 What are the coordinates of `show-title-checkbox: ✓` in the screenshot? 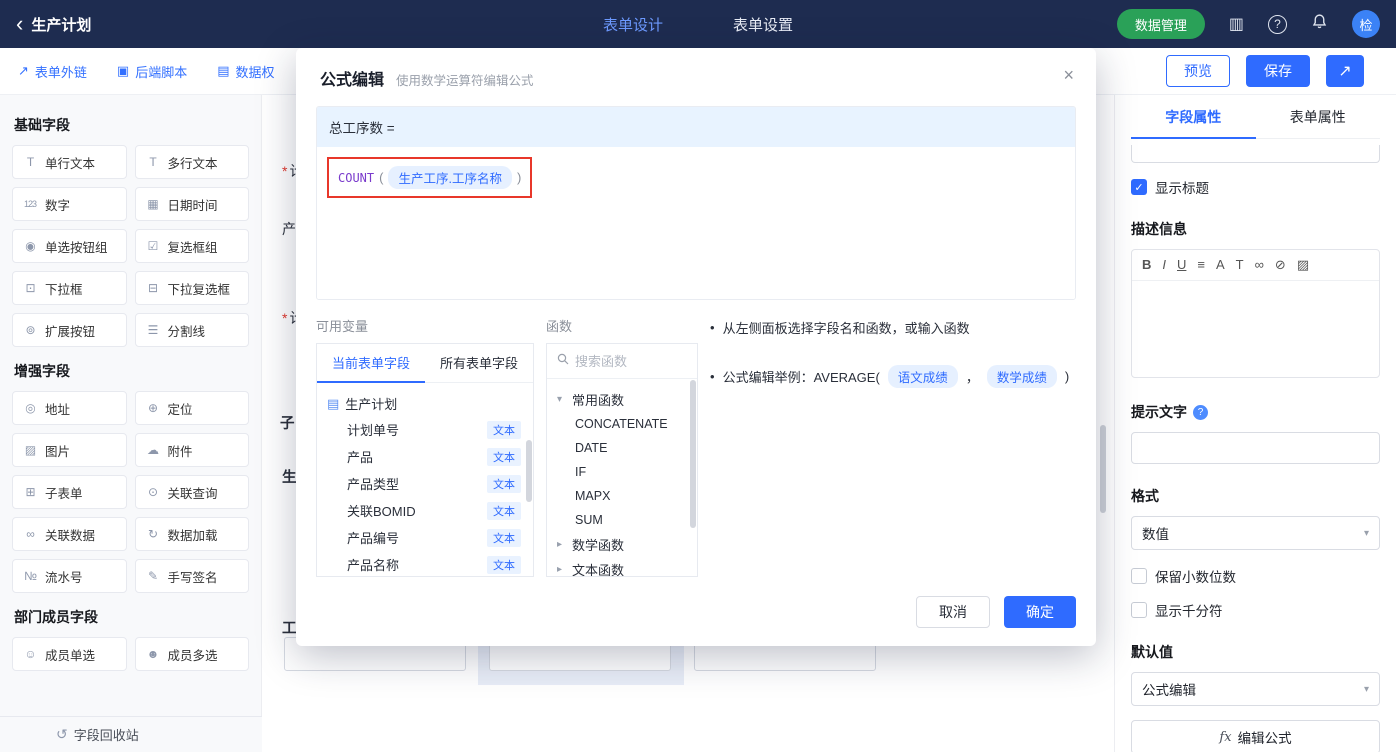 It's located at (1139, 187).